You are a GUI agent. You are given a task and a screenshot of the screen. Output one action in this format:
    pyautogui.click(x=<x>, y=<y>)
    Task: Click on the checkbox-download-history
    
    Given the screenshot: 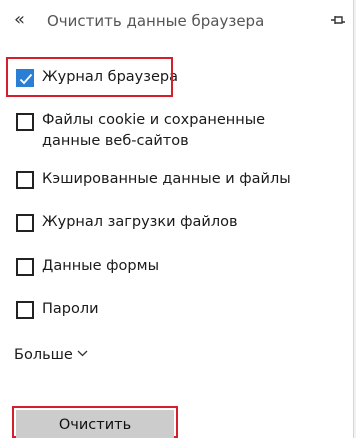 What is the action you would take?
    pyautogui.click(x=25, y=223)
    